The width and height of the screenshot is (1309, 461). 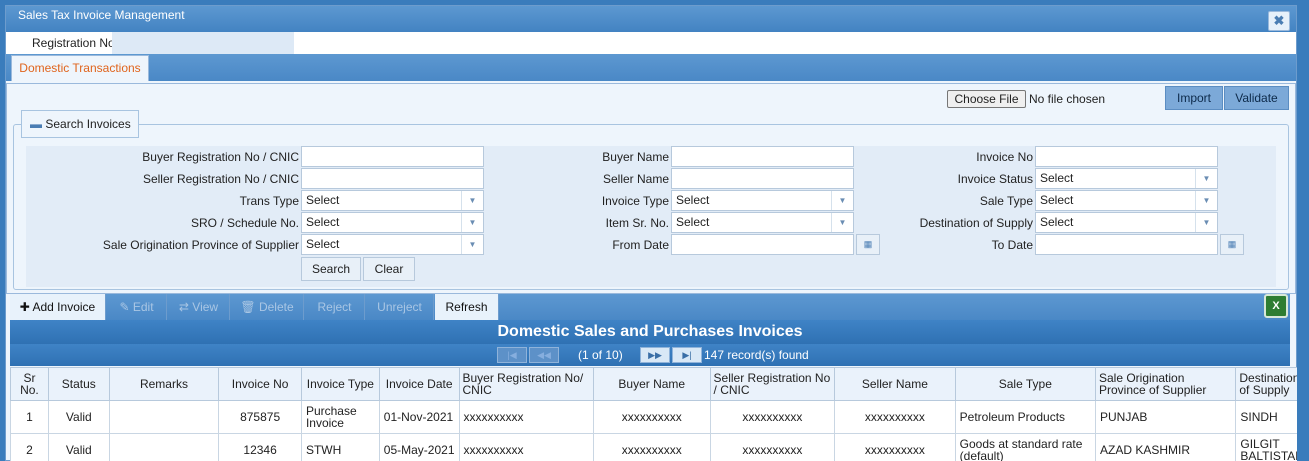 What do you see at coordinates (269, 201) in the screenshot?
I see `trans-type-label: Trans Type` at bounding box center [269, 201].